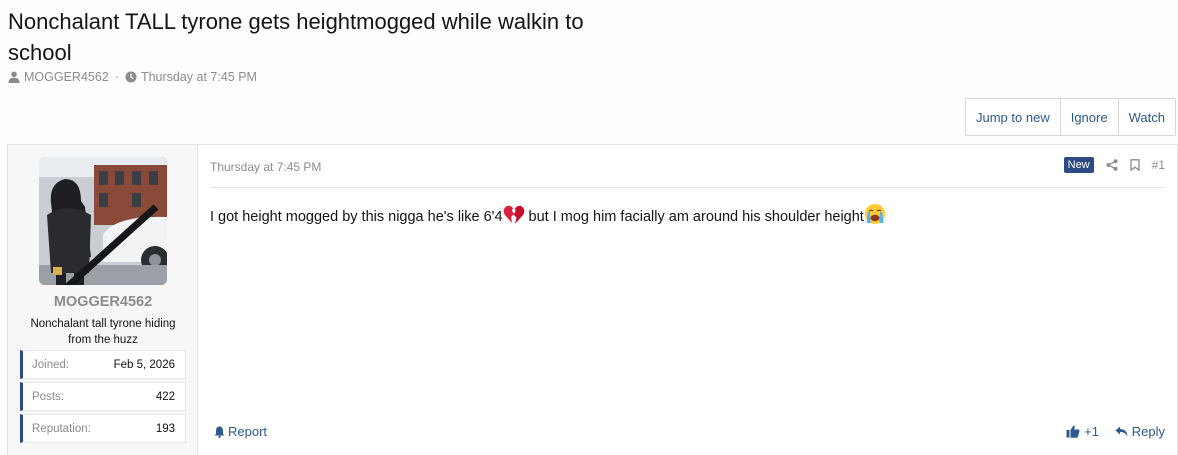 This screenshot has width=1178, height=455. What do you see at coordinates (1147, 117) in the screenshot?
I see `watch-button: Watch` at bounding box center [1147, 117].